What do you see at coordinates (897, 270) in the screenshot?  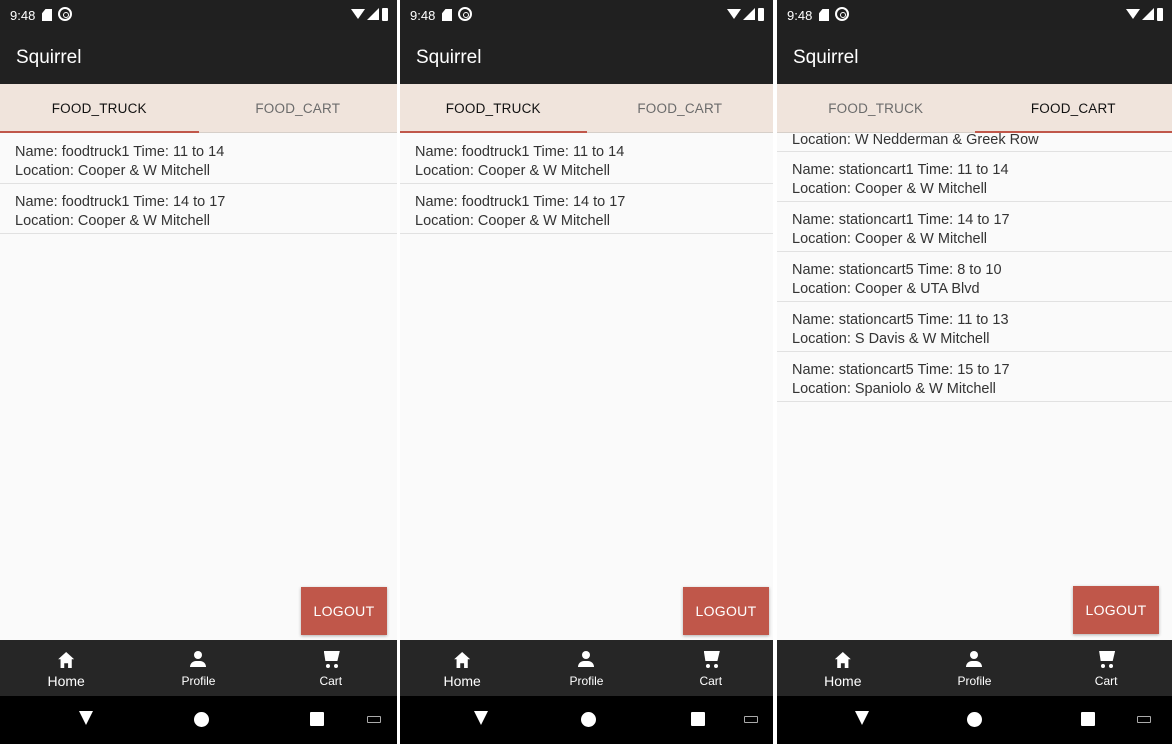 I see `item-name-time: Name: stationcart5 Time: 8 to 10` at bounding box center [897, 270].